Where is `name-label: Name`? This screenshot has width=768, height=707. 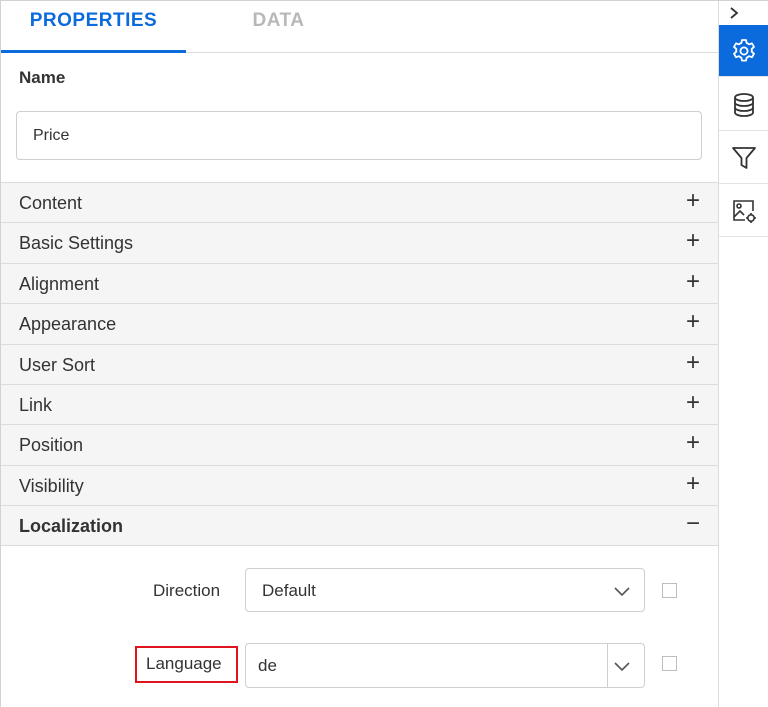 name-label: Name is located at coordinates (42, 77).